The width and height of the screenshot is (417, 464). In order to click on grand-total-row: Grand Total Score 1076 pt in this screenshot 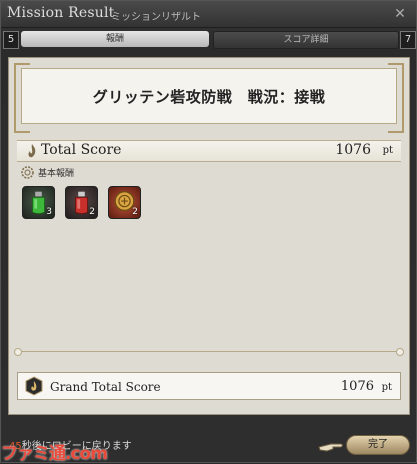, I will do `click(209, 386)`.